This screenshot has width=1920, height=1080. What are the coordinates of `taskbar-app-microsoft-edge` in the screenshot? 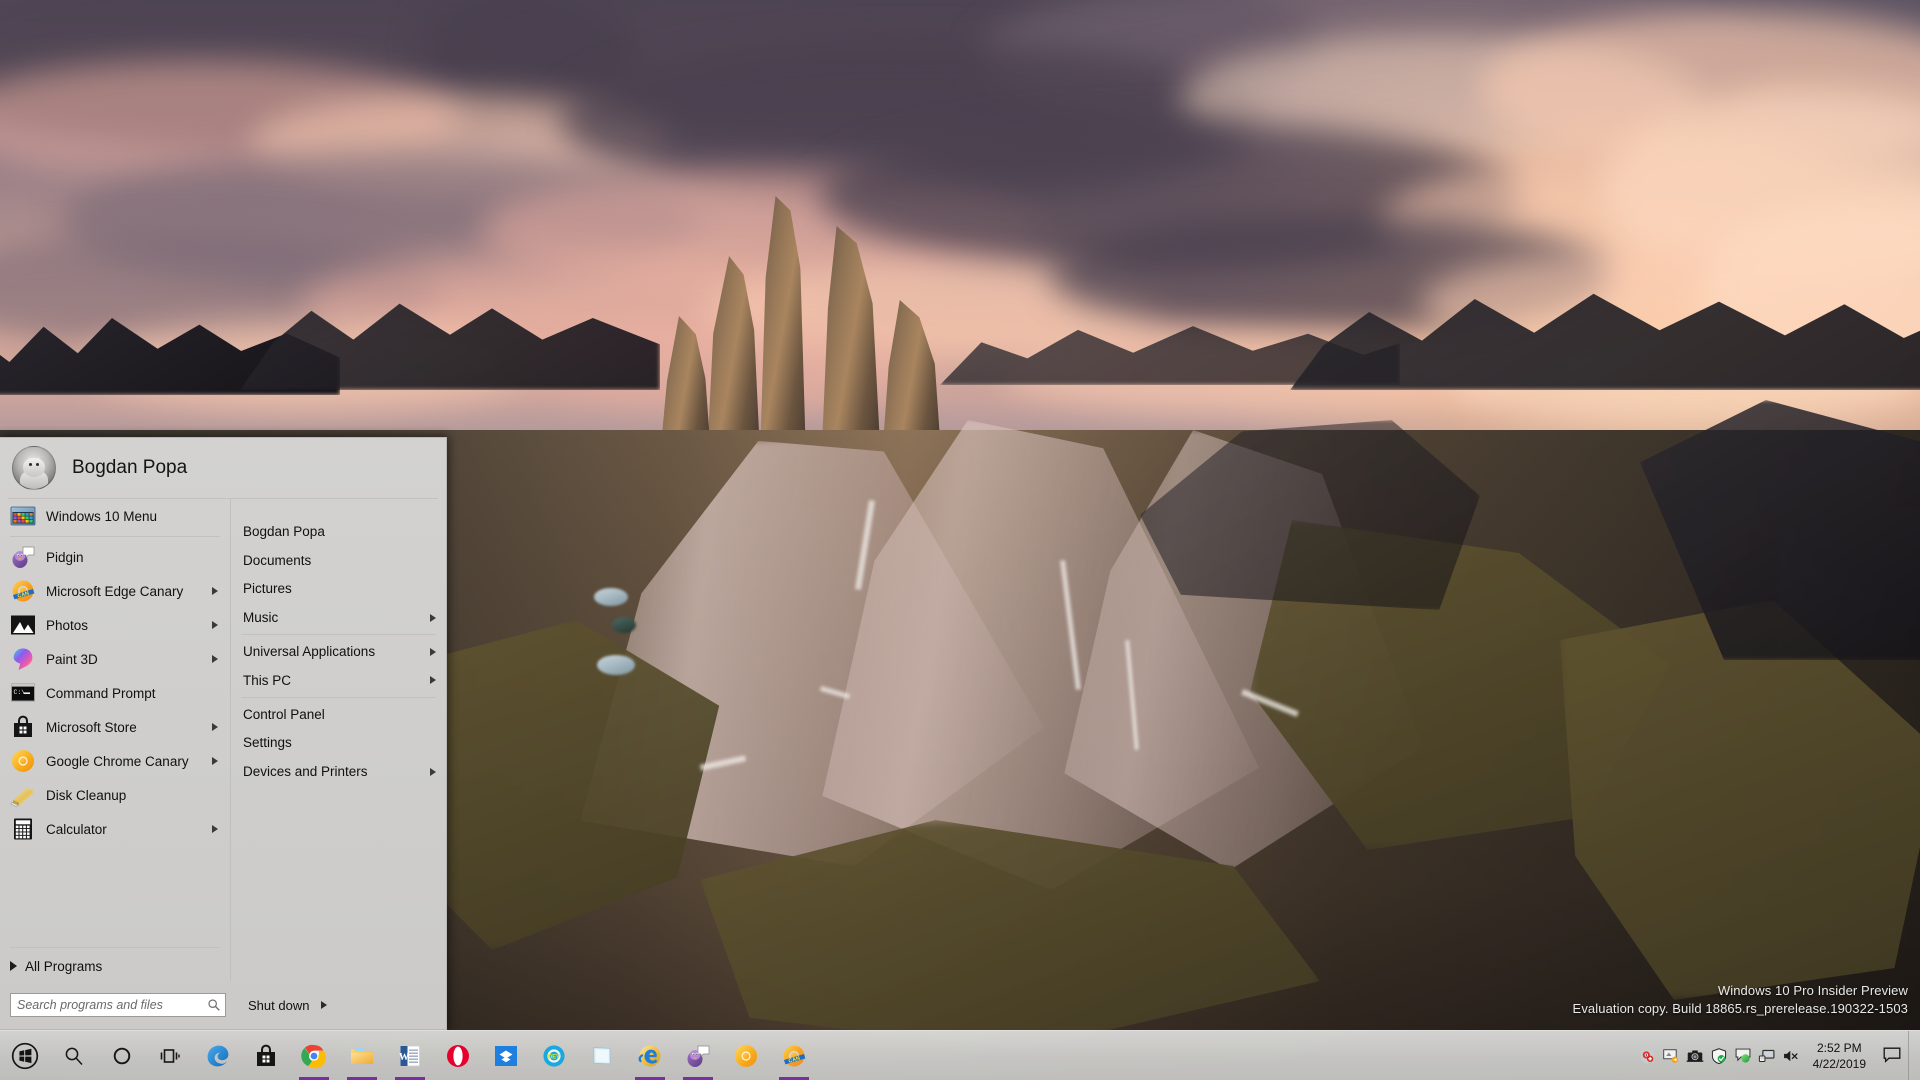 It's located at (218, 1055).